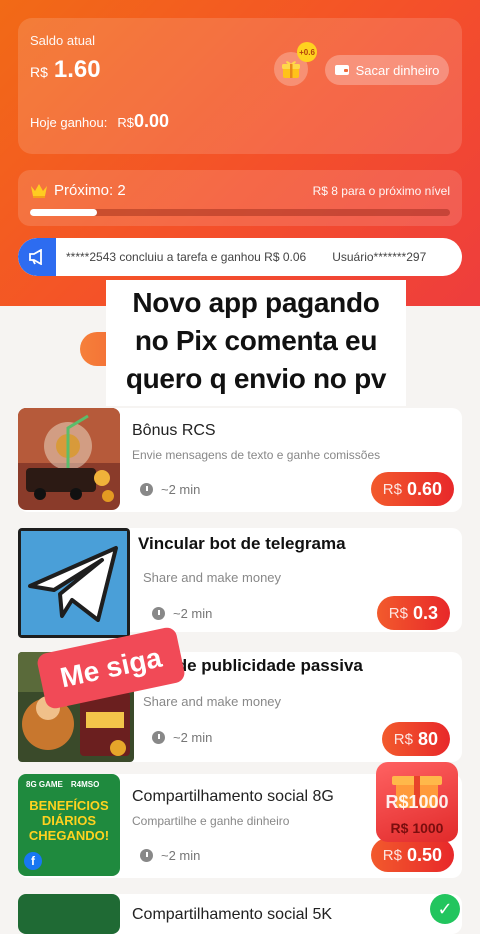  I want to click on telegram-icon, so click(74, 583).